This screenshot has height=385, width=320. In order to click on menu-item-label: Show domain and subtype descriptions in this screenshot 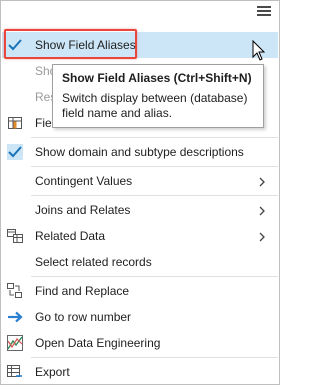, I will do `click(139, 152)`.